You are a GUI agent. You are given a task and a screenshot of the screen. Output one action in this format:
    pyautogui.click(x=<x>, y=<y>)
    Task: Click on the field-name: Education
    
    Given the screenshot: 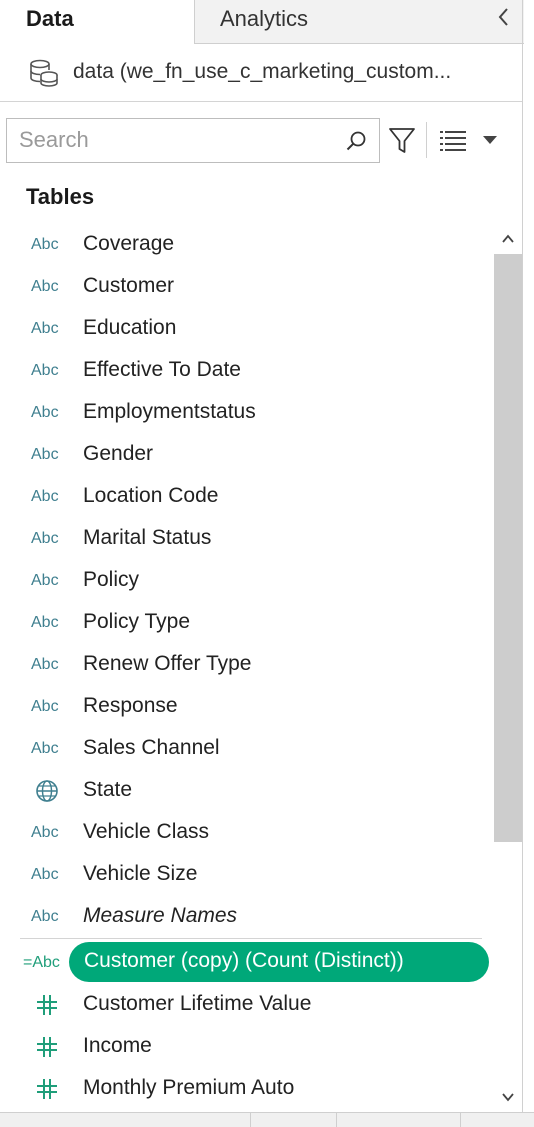 What is the action you would take?
    pyautogui.click(x=130, y=327)
    